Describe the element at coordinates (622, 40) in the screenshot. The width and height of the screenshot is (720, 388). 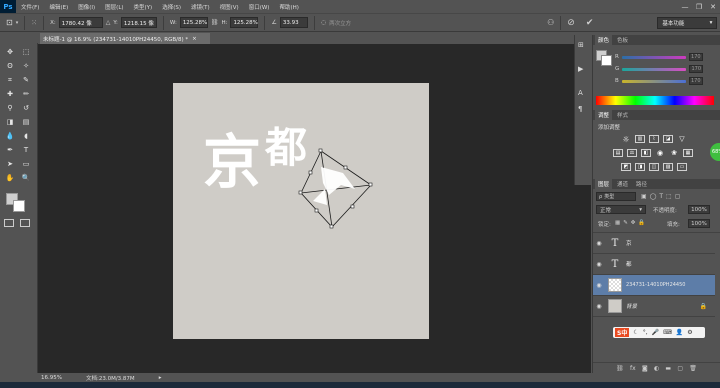
I see `tab-swatches: 色板` at that location.